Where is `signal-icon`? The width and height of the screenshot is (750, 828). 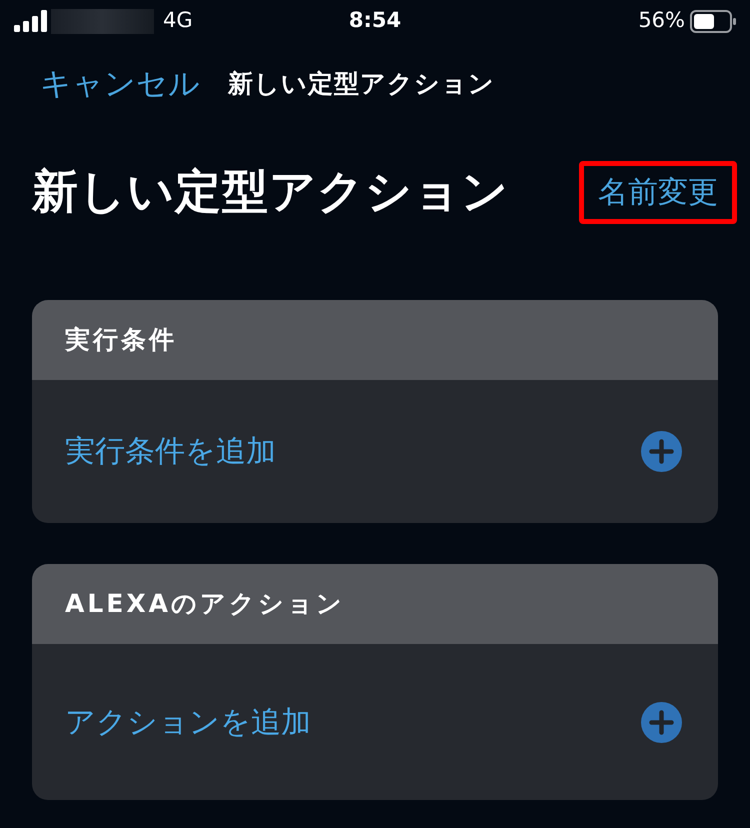 signal-icon is located at coordinates (30, 21).